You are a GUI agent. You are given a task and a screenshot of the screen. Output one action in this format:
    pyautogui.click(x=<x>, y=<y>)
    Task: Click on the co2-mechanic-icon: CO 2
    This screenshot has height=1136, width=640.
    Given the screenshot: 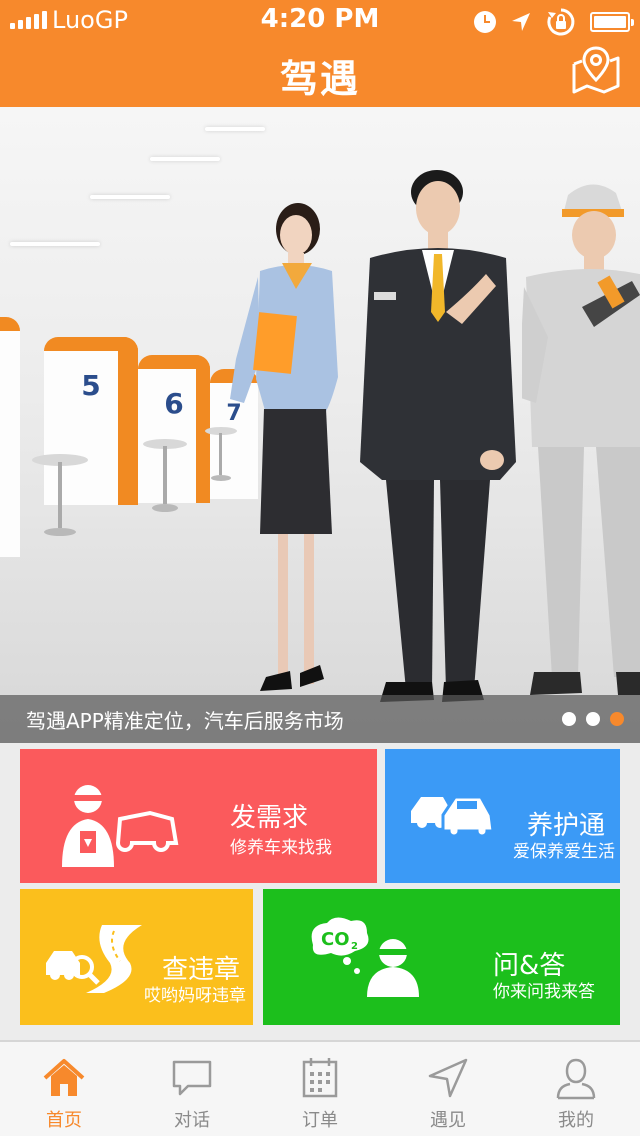 What is the action you would take?
    pyautogui.click(x=365, y=957)
    